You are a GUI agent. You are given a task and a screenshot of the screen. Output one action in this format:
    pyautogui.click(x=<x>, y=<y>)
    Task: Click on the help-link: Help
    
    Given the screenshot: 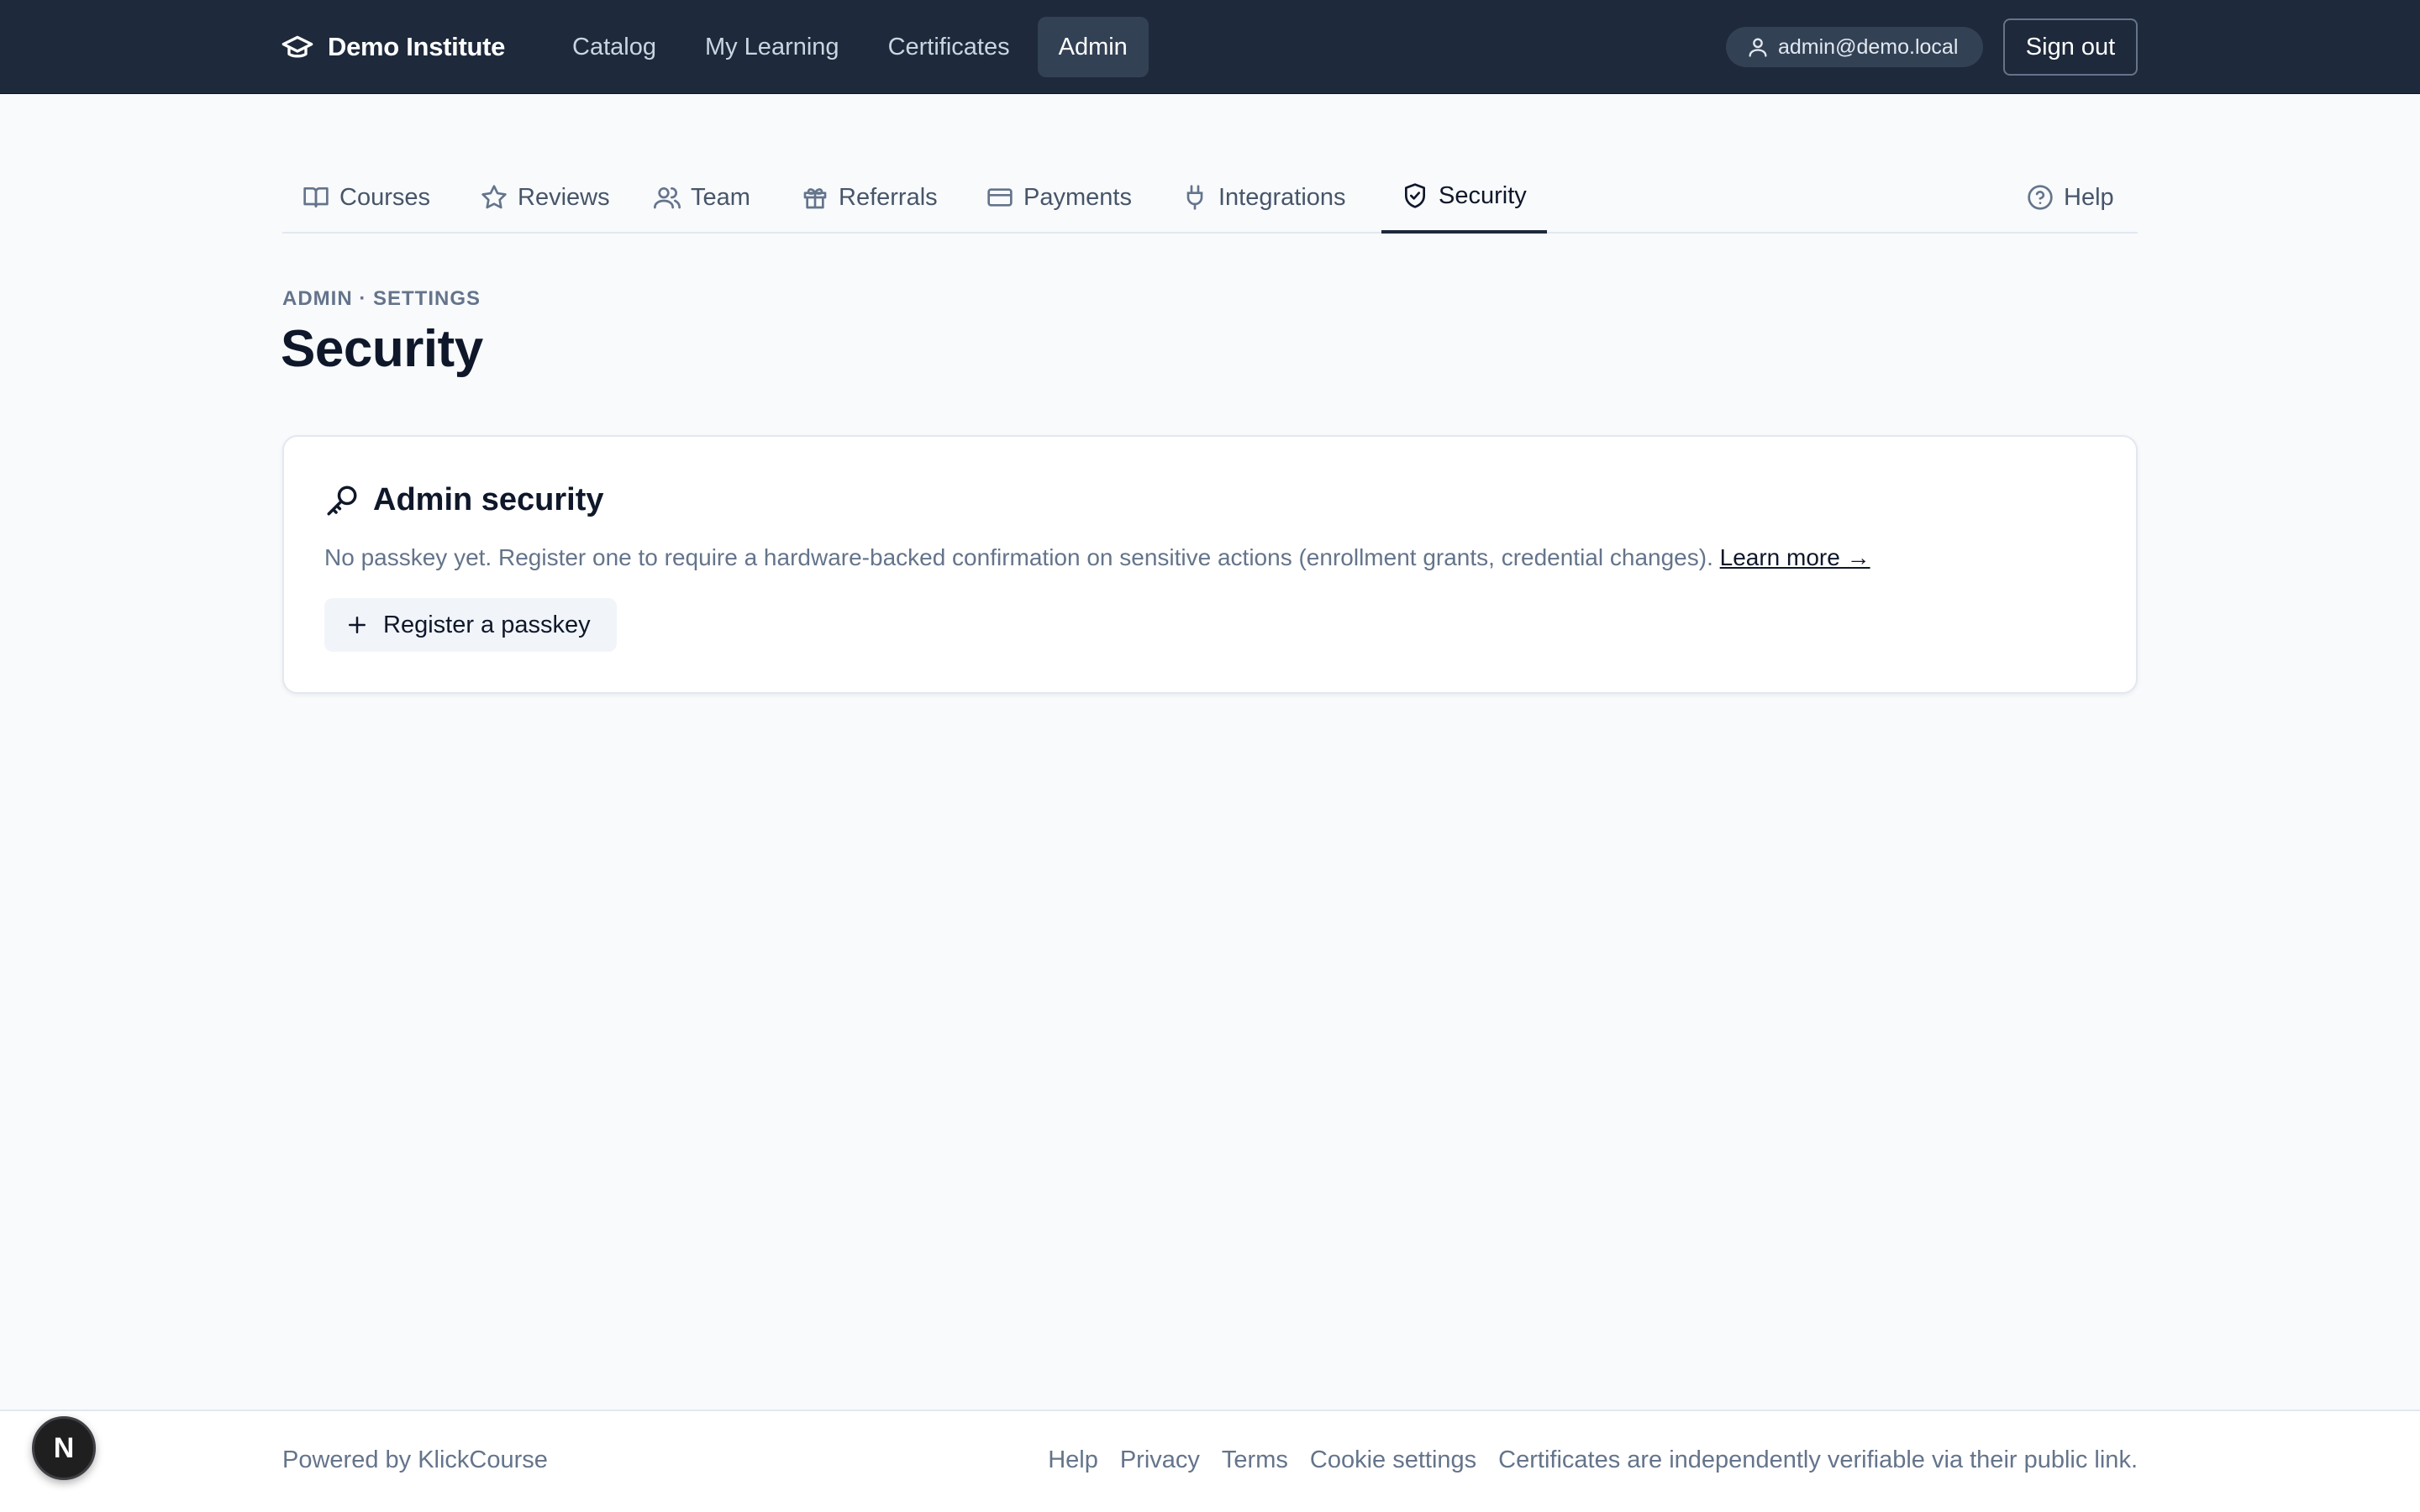 What is the action you would take?
    pyautogui.click(x=2070, y=197)
    